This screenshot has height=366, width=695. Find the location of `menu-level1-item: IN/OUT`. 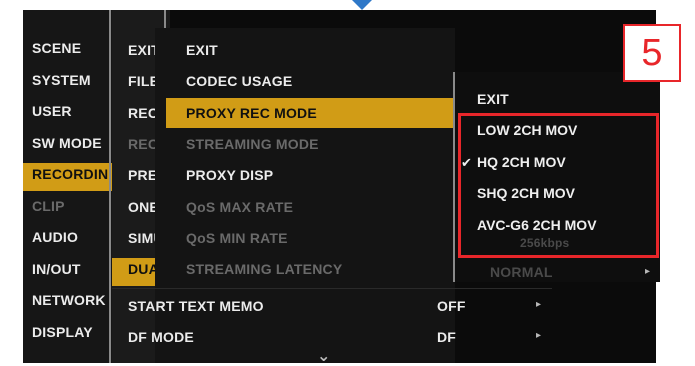

menu-level1-item: IN/OUT is located at coordinates (70, 269).